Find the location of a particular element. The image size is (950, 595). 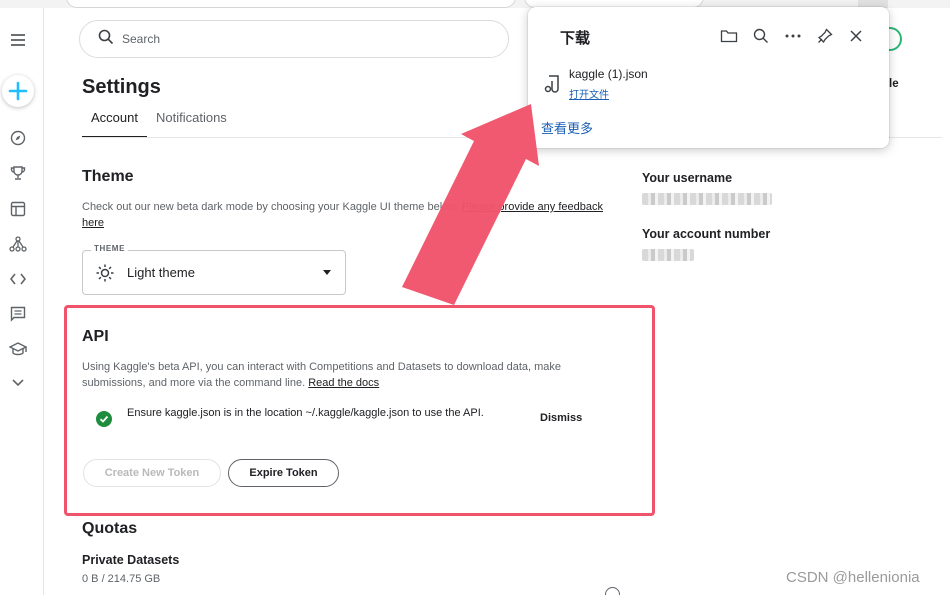

search-input is located at coordinates (292, 39).